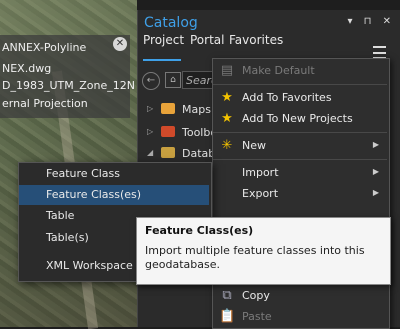  What do you see at coordinates (27, 68) in the screenshot?
I see `popup-line: NEX.dwg` at bounding box center [27, 68].